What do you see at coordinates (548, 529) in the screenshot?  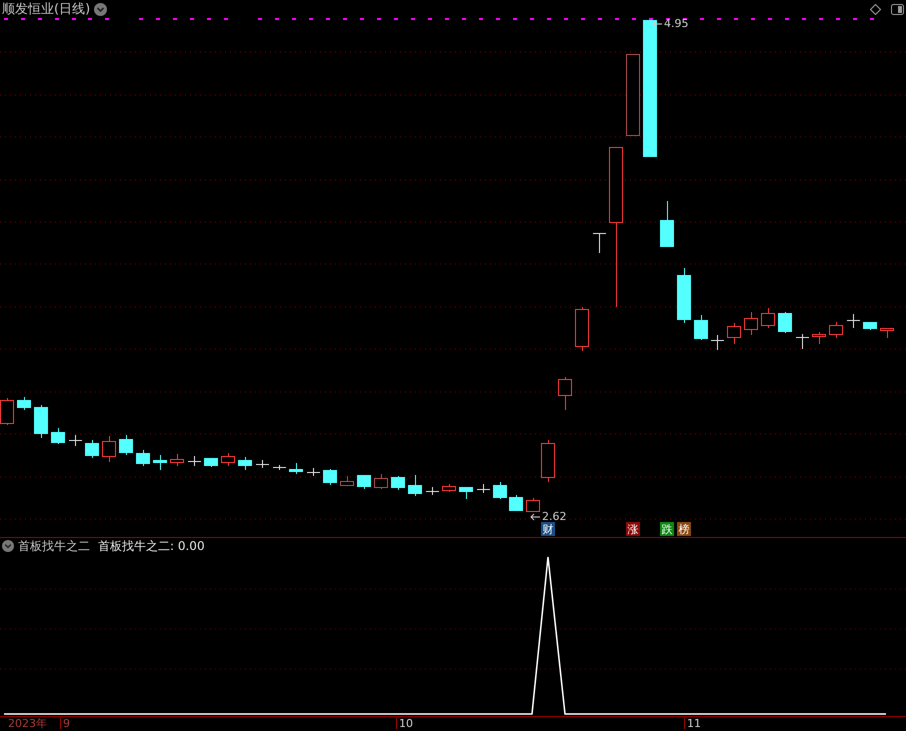 I see `news-badge: 财` at bounding box center [548, 529].